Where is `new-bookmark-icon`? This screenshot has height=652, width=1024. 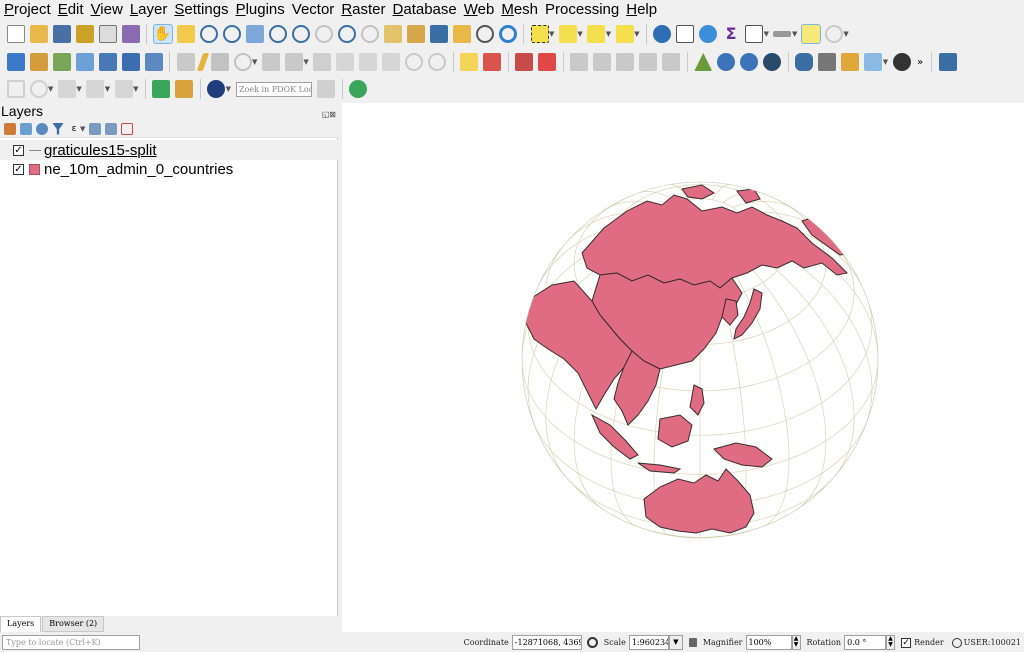 new-bookmark-icon is located at coordinates (438, 34).